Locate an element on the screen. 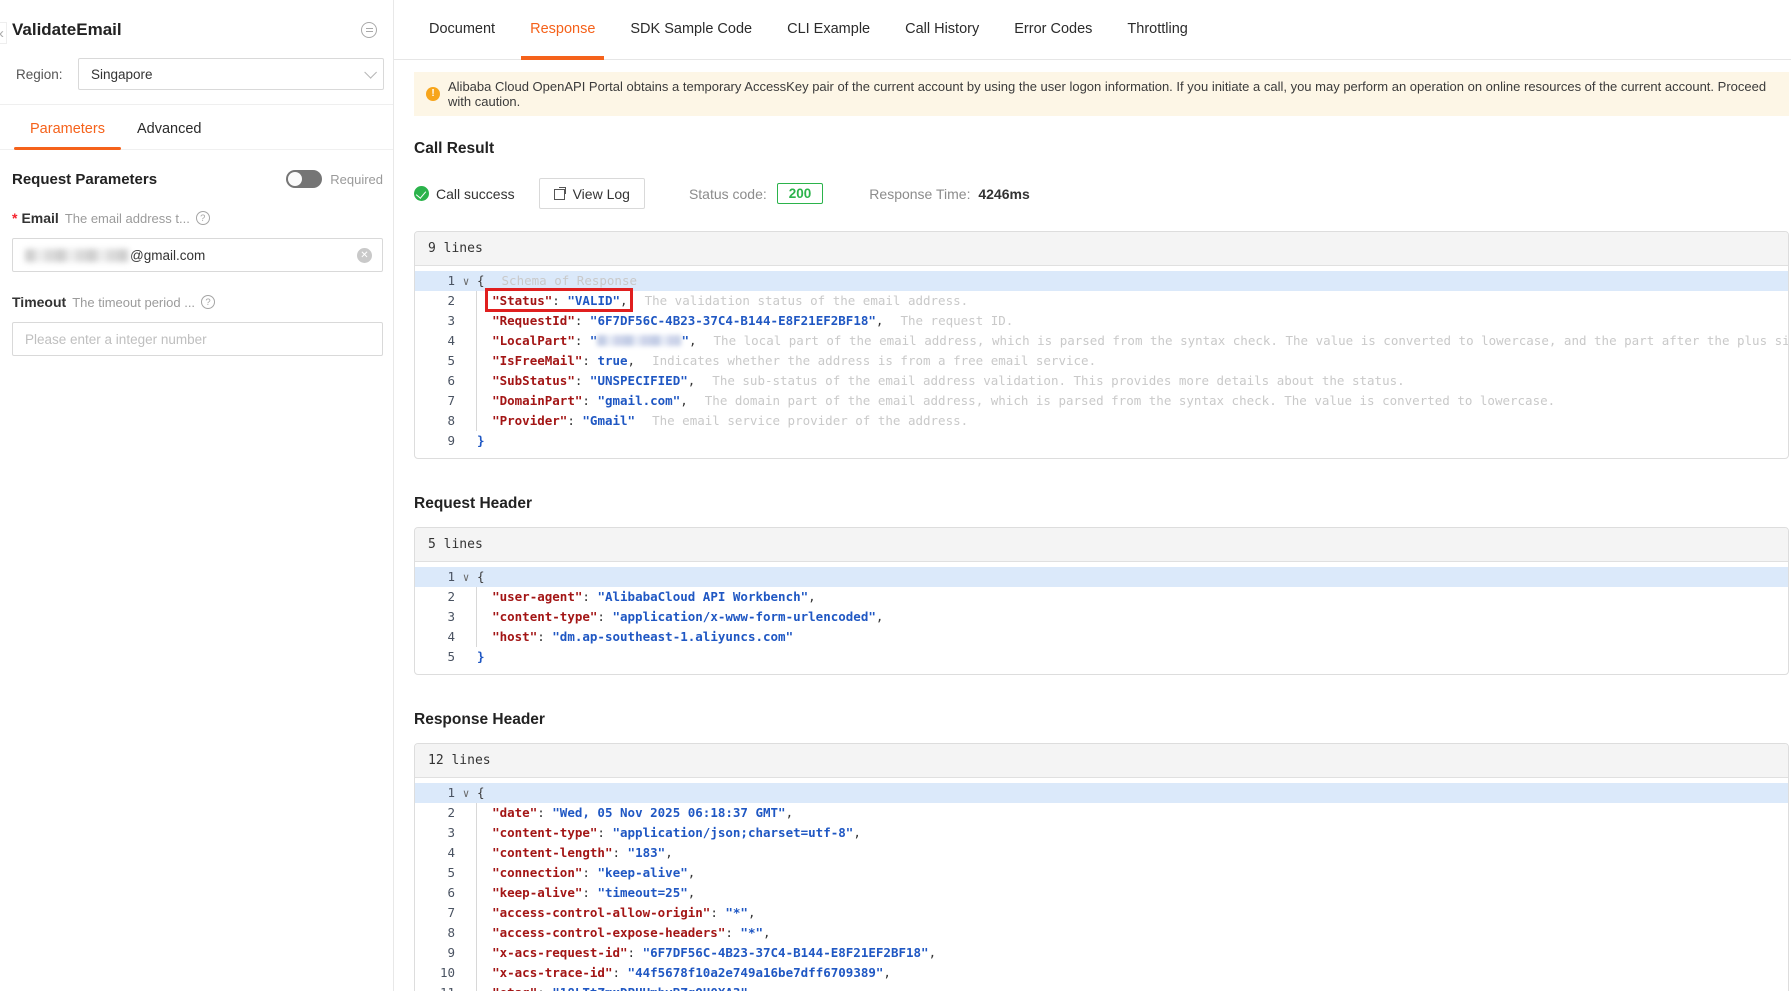 The width and height of the screenshot is (1791, 991). api-doc-icon is located at coordinates (369, 30).